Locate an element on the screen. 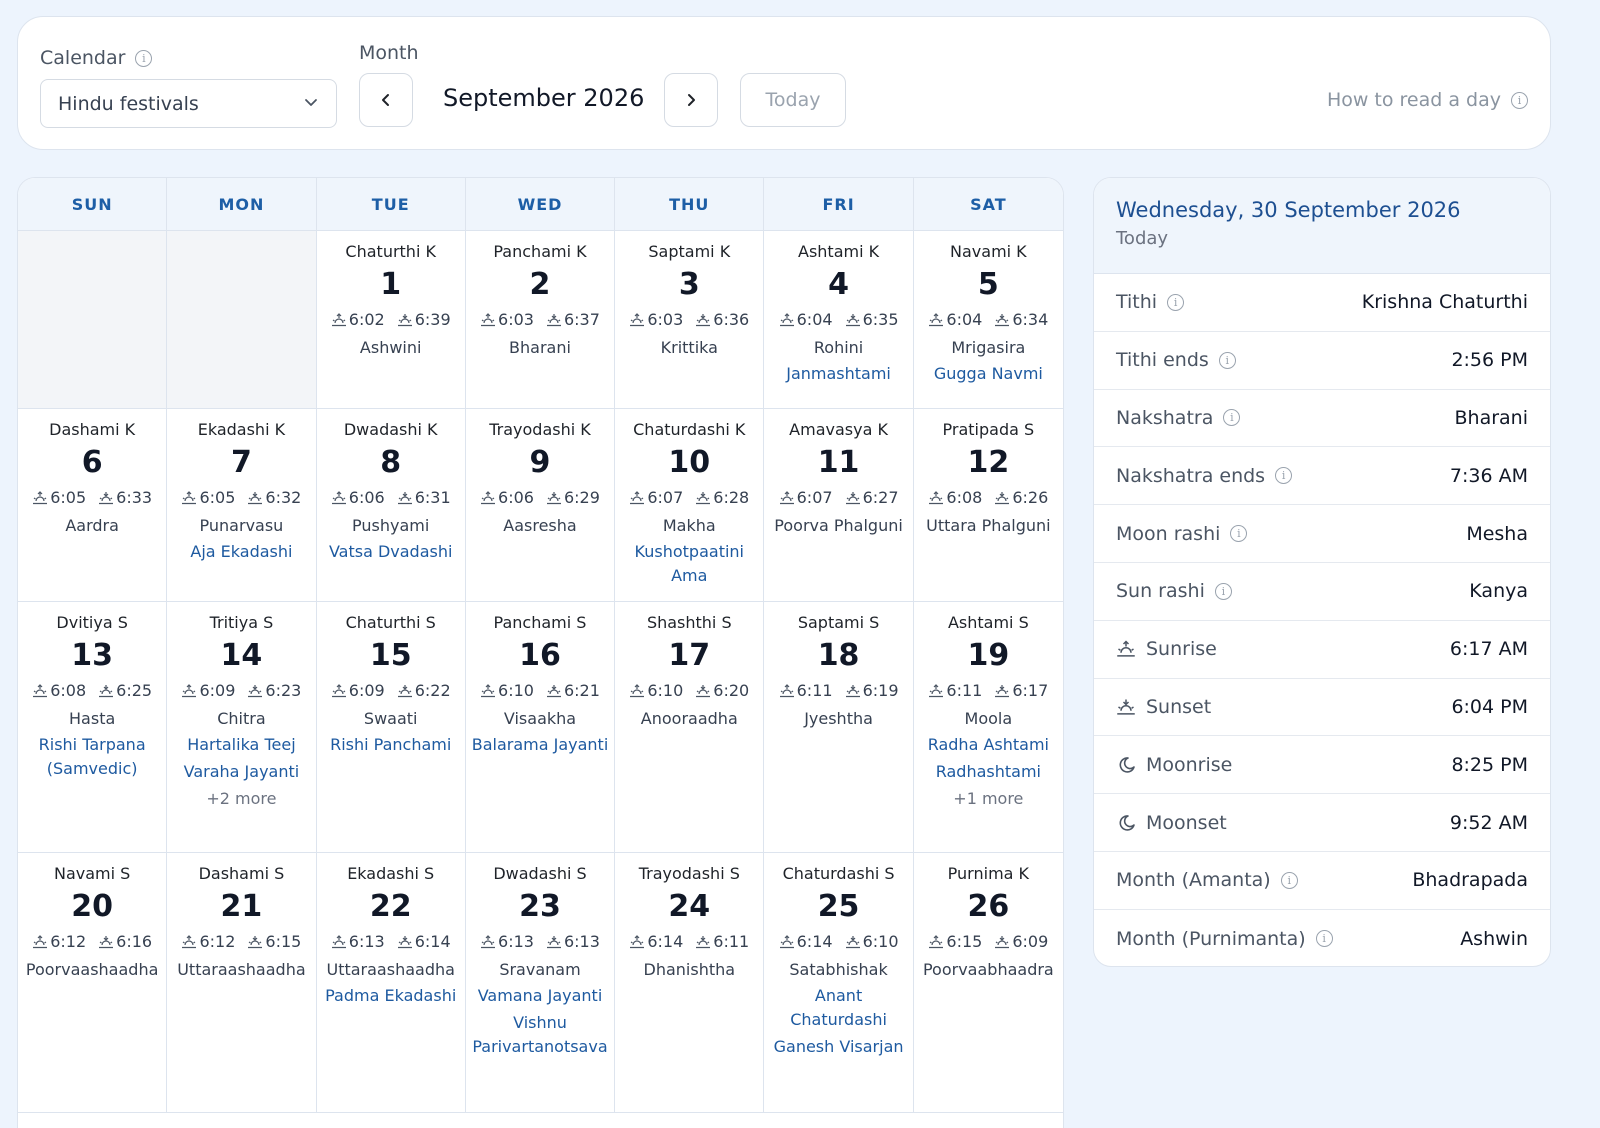 This screenshot has height=1128, width=1600. day-cell: Trayodashi K 9 6:06 6:29 Aasresha is located at coordinates (540, 505).